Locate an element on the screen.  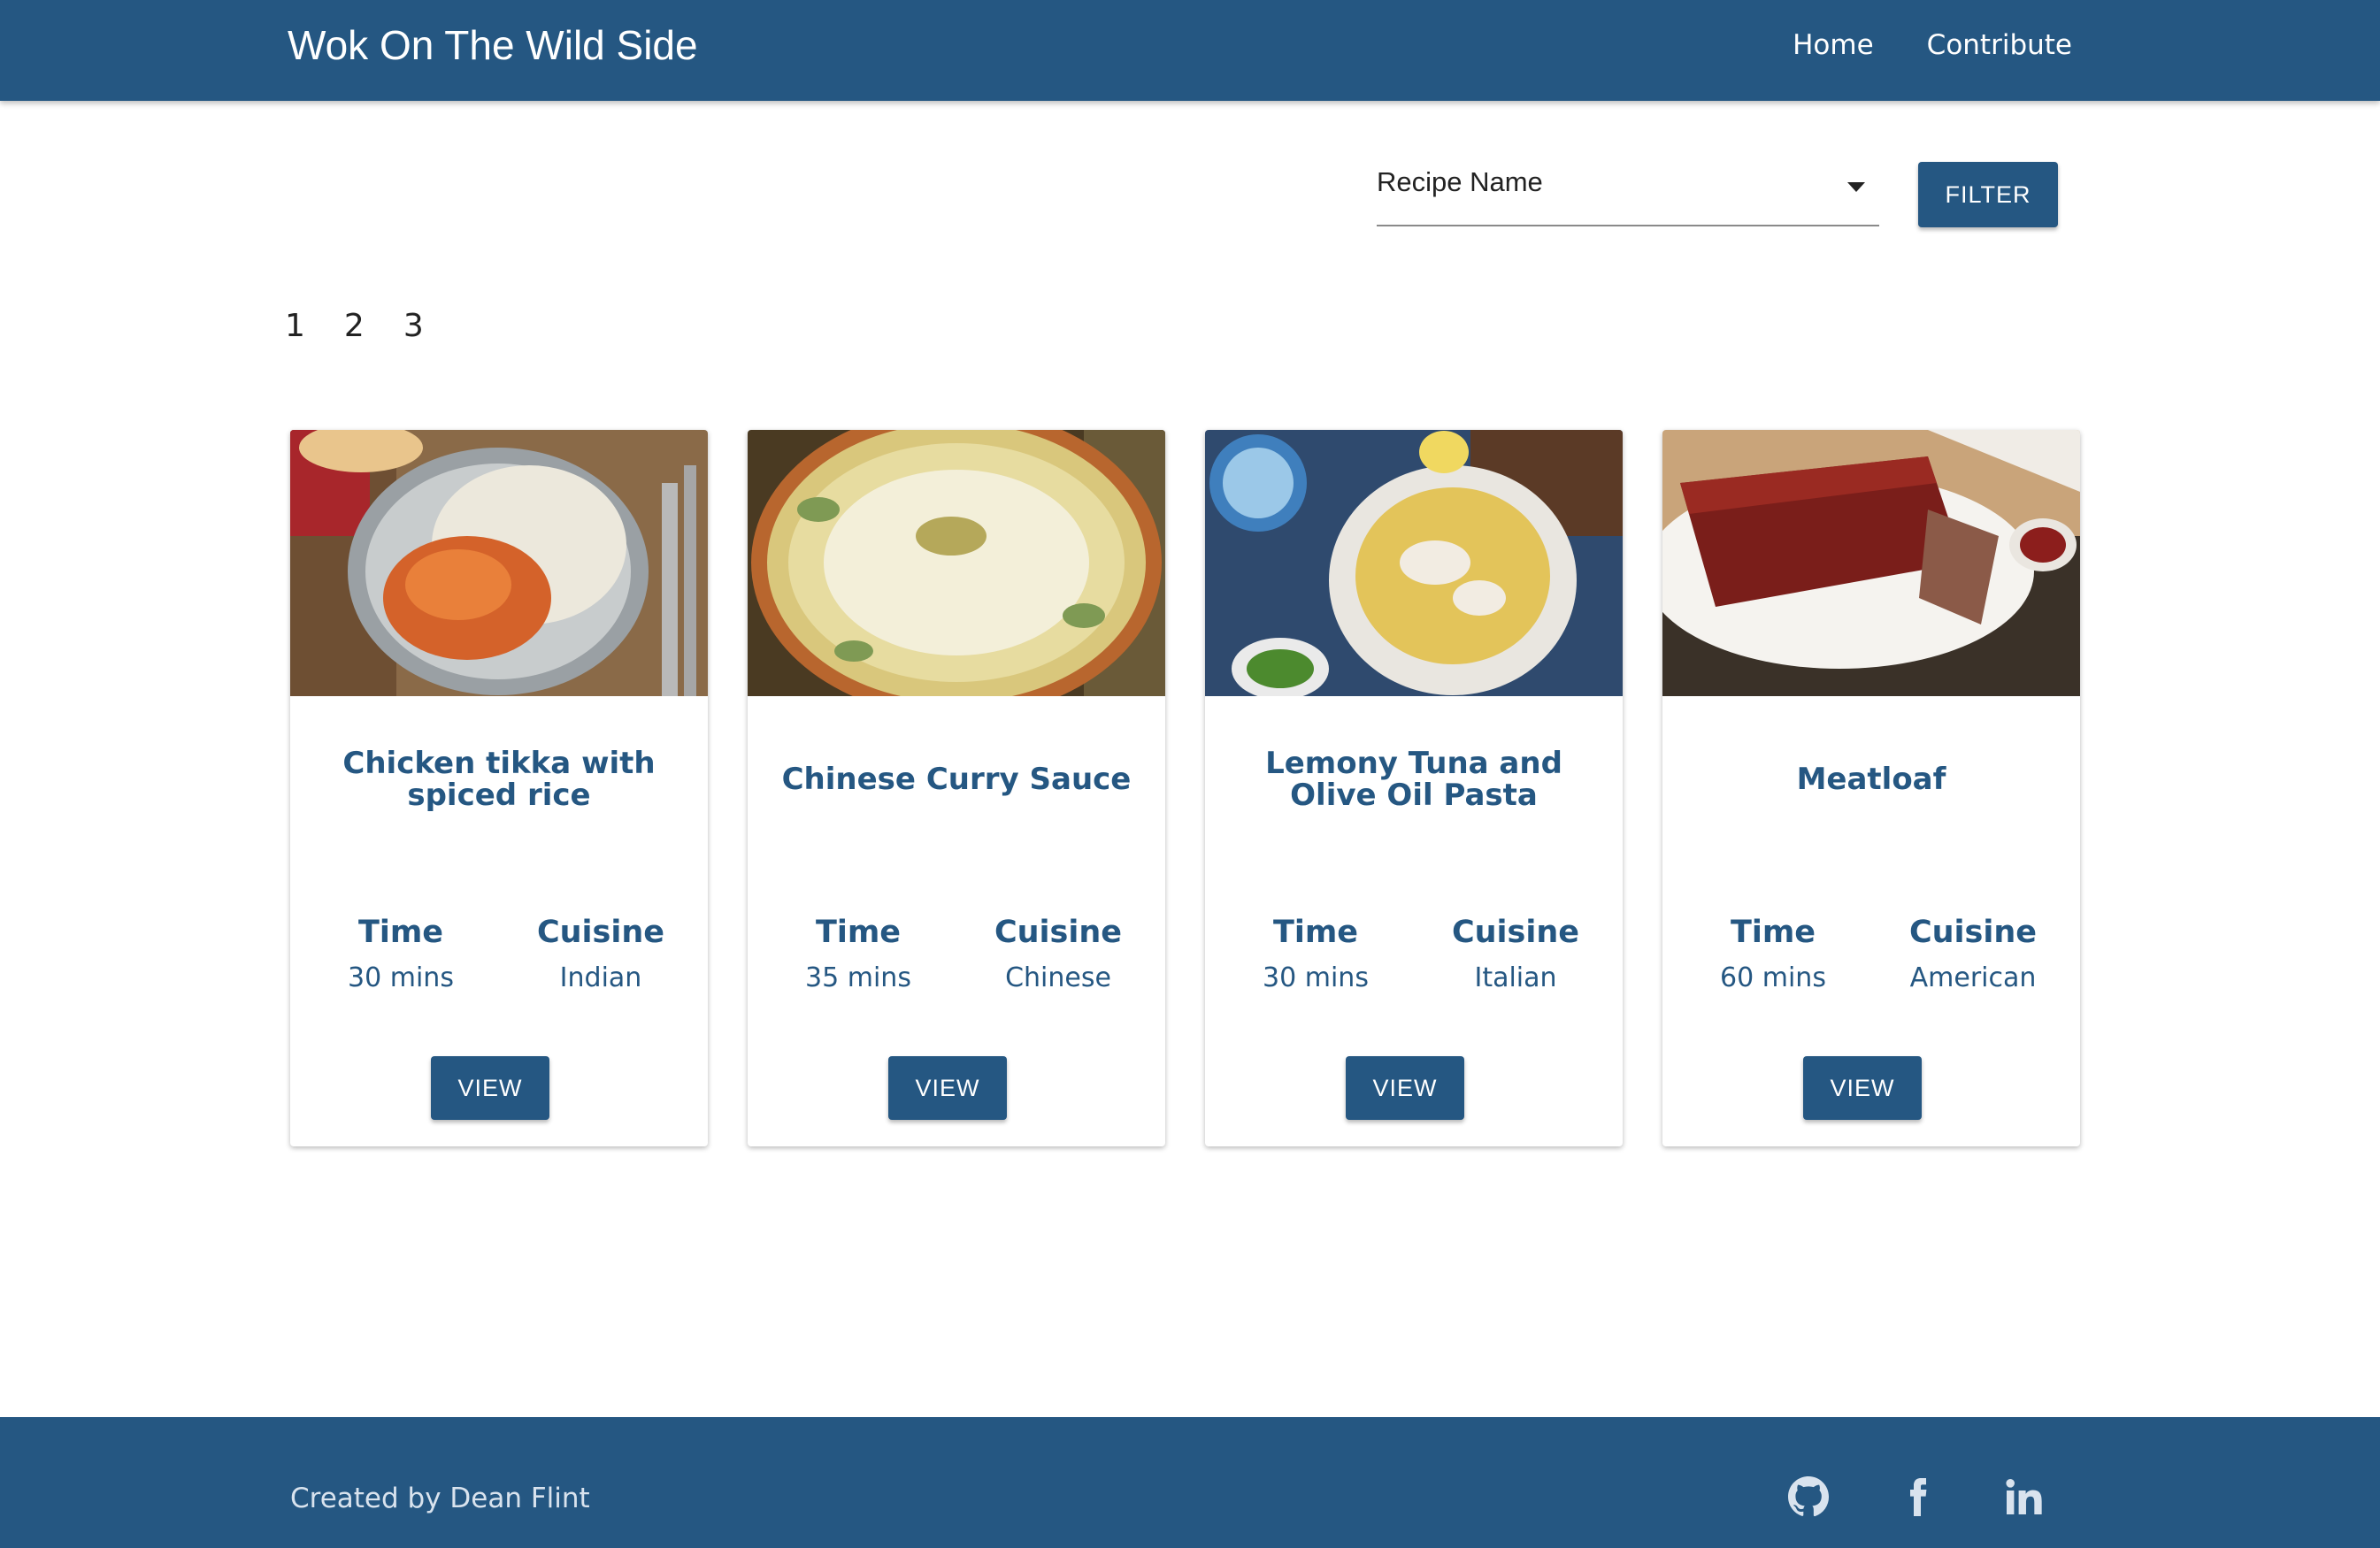
time-value: 35 mins is located at coordinates (858, 978).